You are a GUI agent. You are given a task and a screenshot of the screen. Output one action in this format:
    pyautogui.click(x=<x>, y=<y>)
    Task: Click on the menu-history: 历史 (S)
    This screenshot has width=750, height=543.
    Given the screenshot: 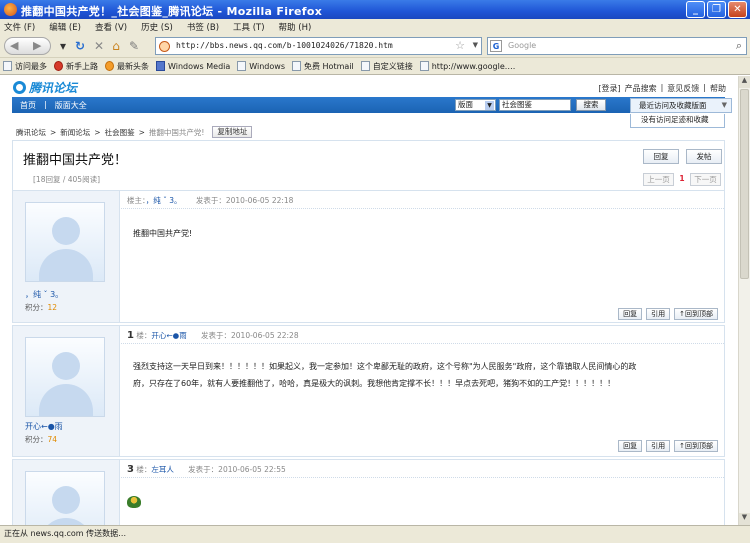 What is the action you would take?
    pyautogui.click(x=157, y=27)
    